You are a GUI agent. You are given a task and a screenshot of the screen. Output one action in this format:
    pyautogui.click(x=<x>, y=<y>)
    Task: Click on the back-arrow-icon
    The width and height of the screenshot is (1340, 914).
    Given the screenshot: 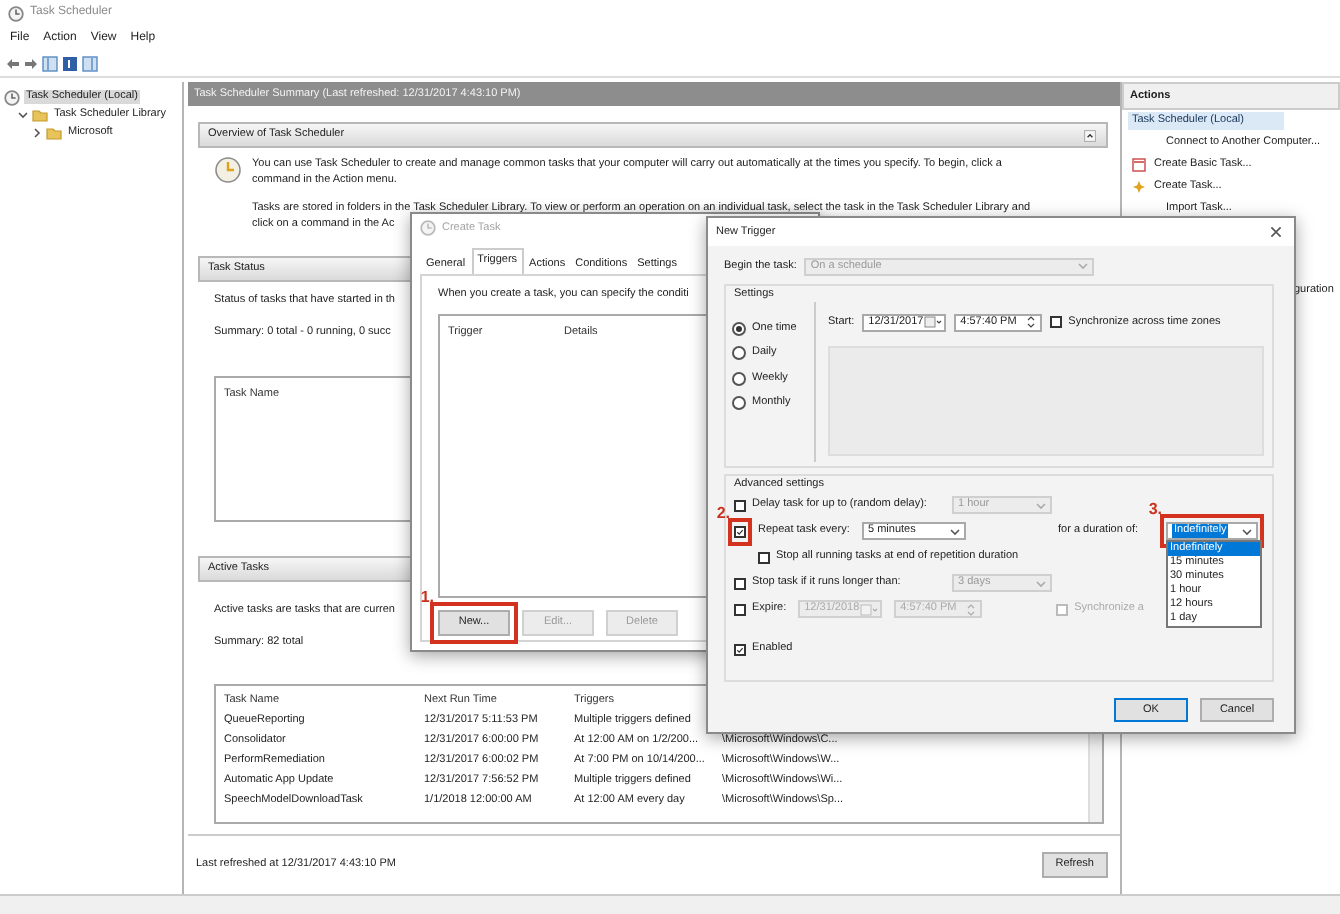 What is the action you would take?
    pyautogui.click(x=13, y=64)
    